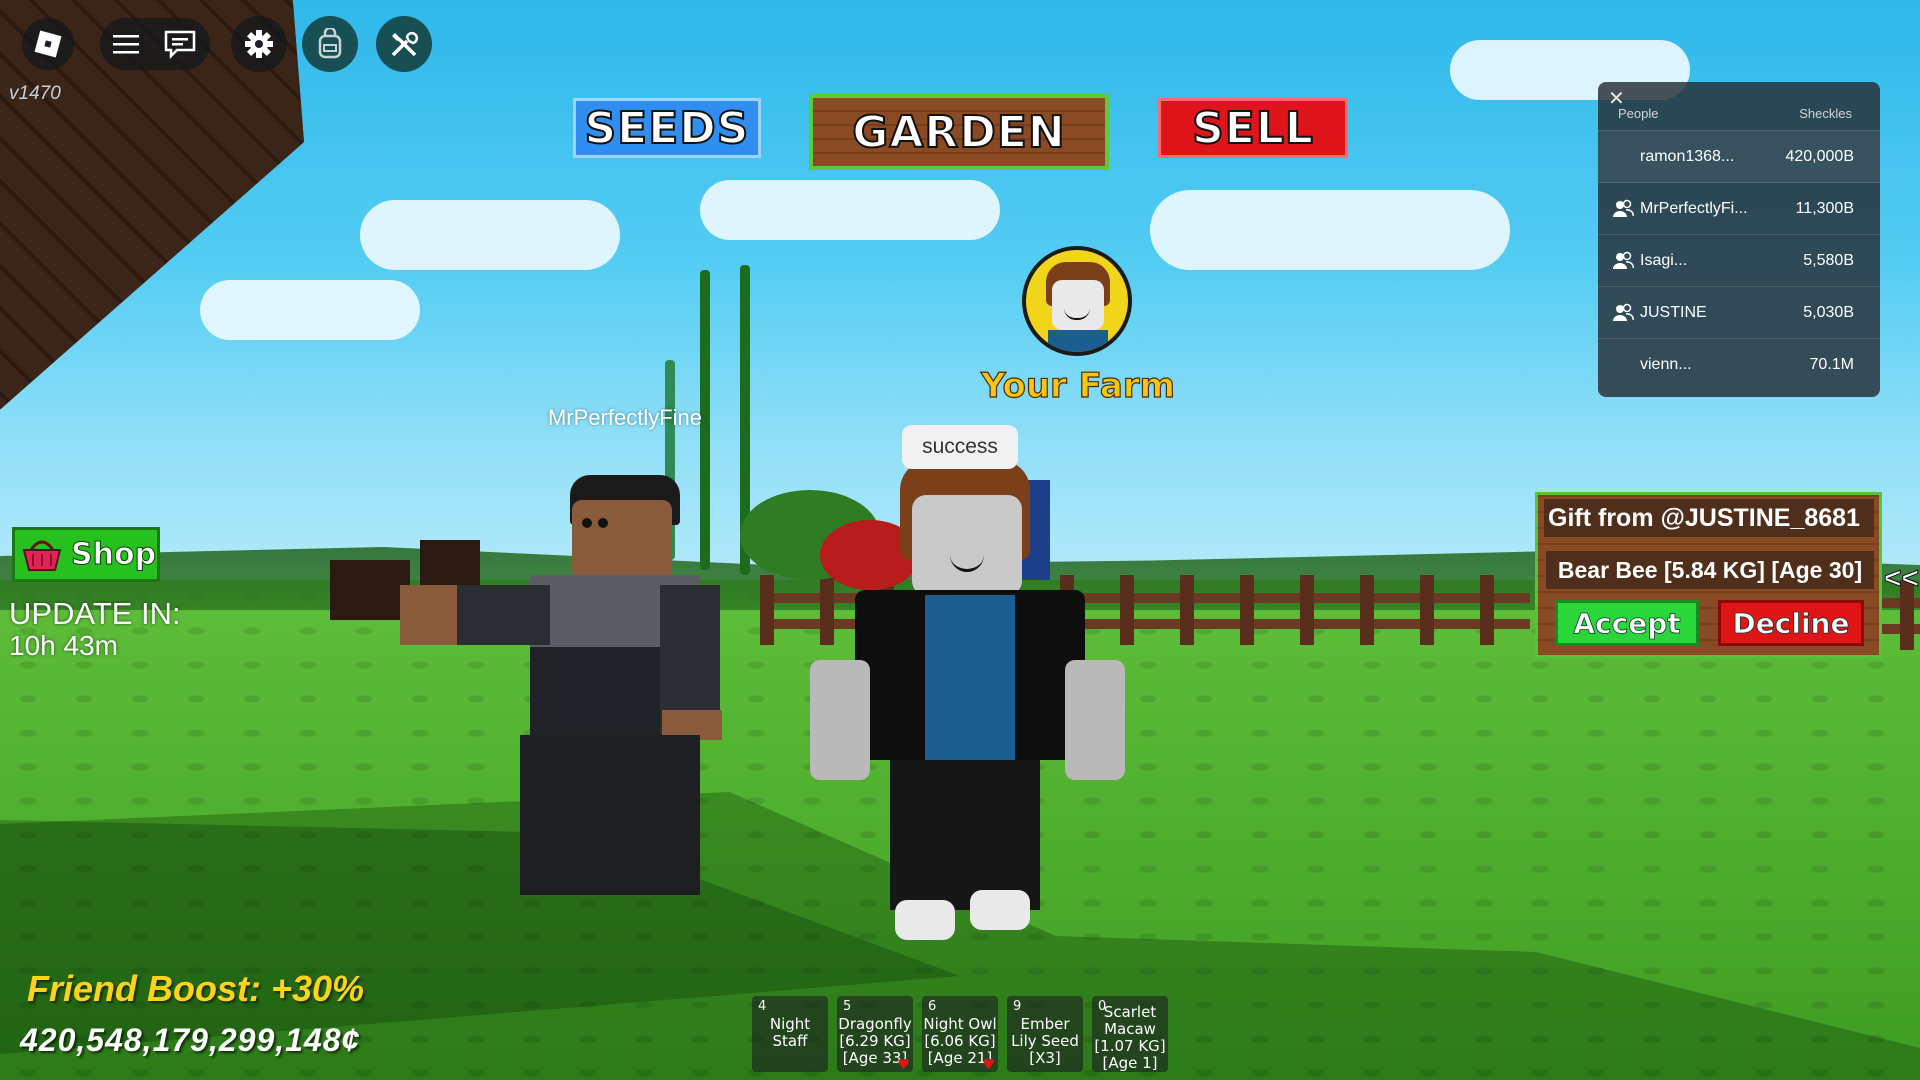  Describe the element at coordinates (1078, 385) in the screenshot. I see `your-farm-label: Your Farm` at that location.